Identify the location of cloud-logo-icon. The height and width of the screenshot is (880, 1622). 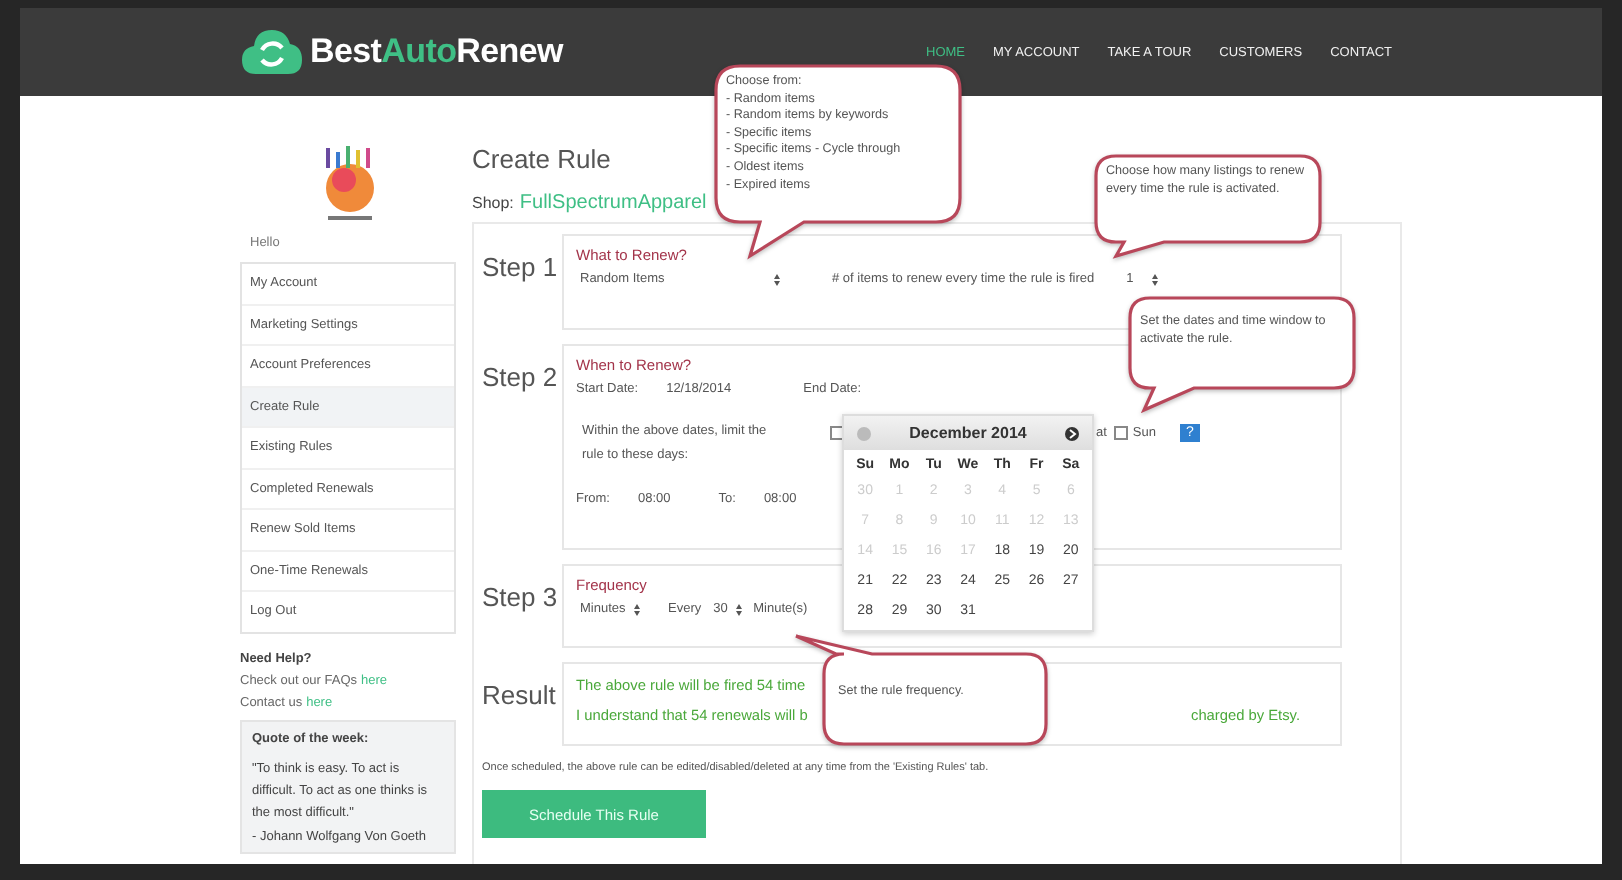
(272, 52).